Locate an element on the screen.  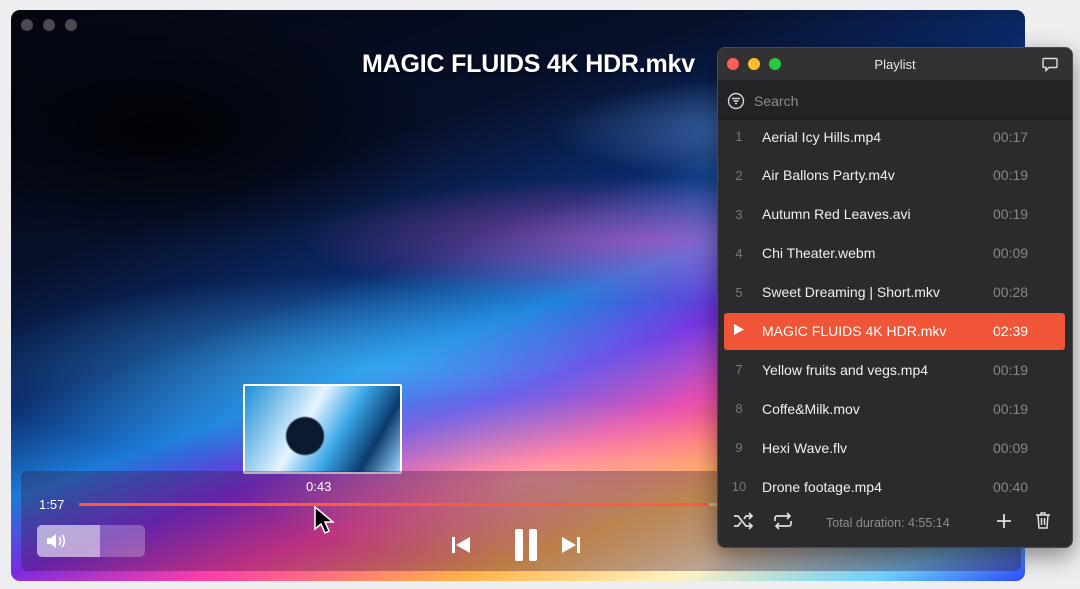
playlist-item: 8 Coffe&Milk.mov 00:19 is located at coordinates (894, 408).